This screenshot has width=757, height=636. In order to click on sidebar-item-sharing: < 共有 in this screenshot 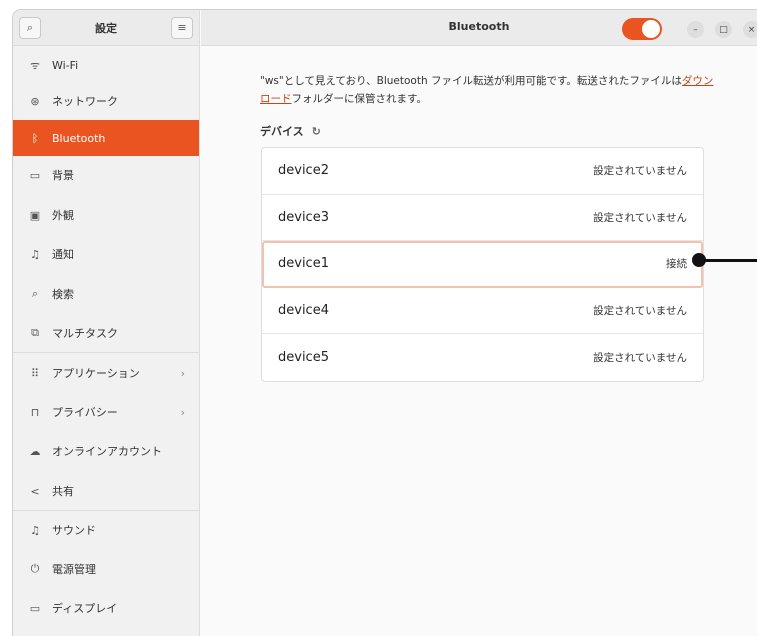, I will do `click(106, 491)`.